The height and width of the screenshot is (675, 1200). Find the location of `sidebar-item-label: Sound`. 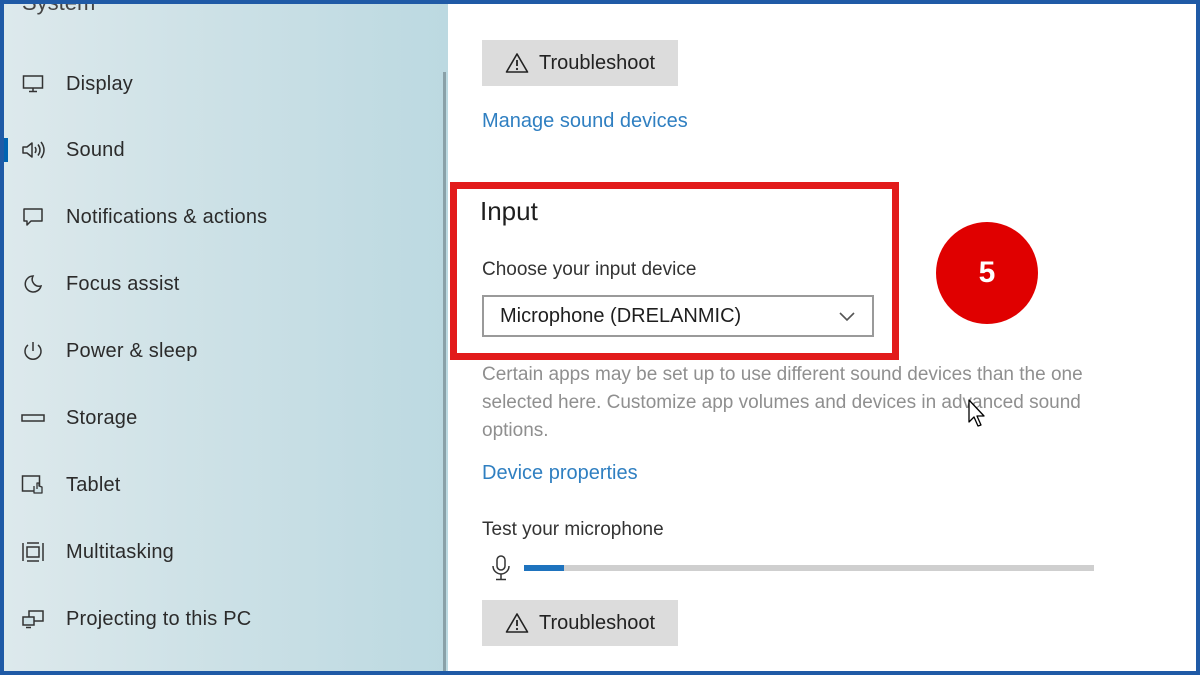

sidebar-item-label: Sound is located at coordinates (95, 149).